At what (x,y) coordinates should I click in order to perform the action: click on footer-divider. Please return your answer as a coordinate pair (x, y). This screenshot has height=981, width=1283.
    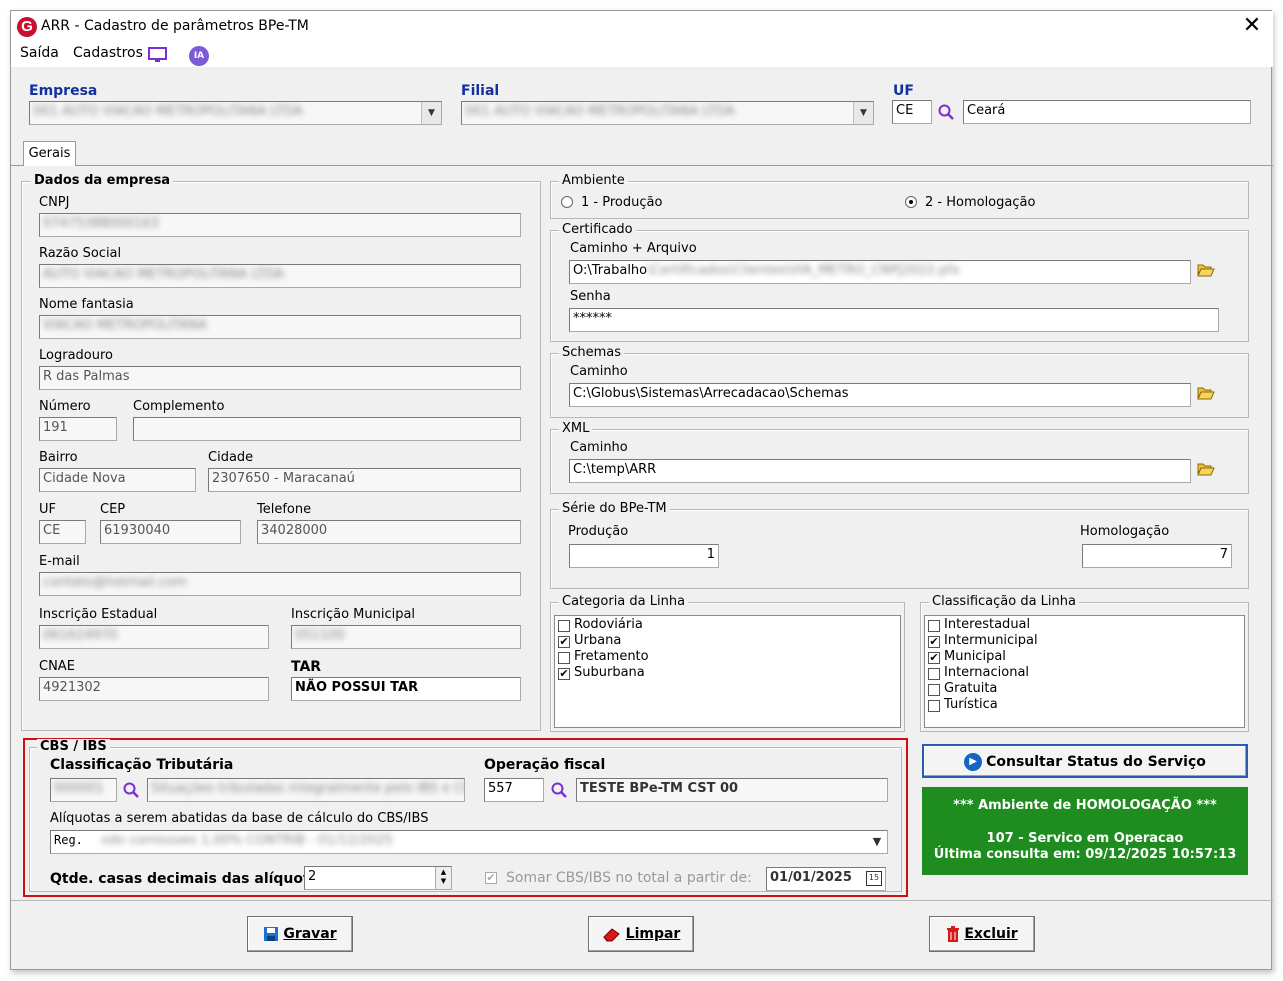
    Looking at the image, I should click on (642, 900).